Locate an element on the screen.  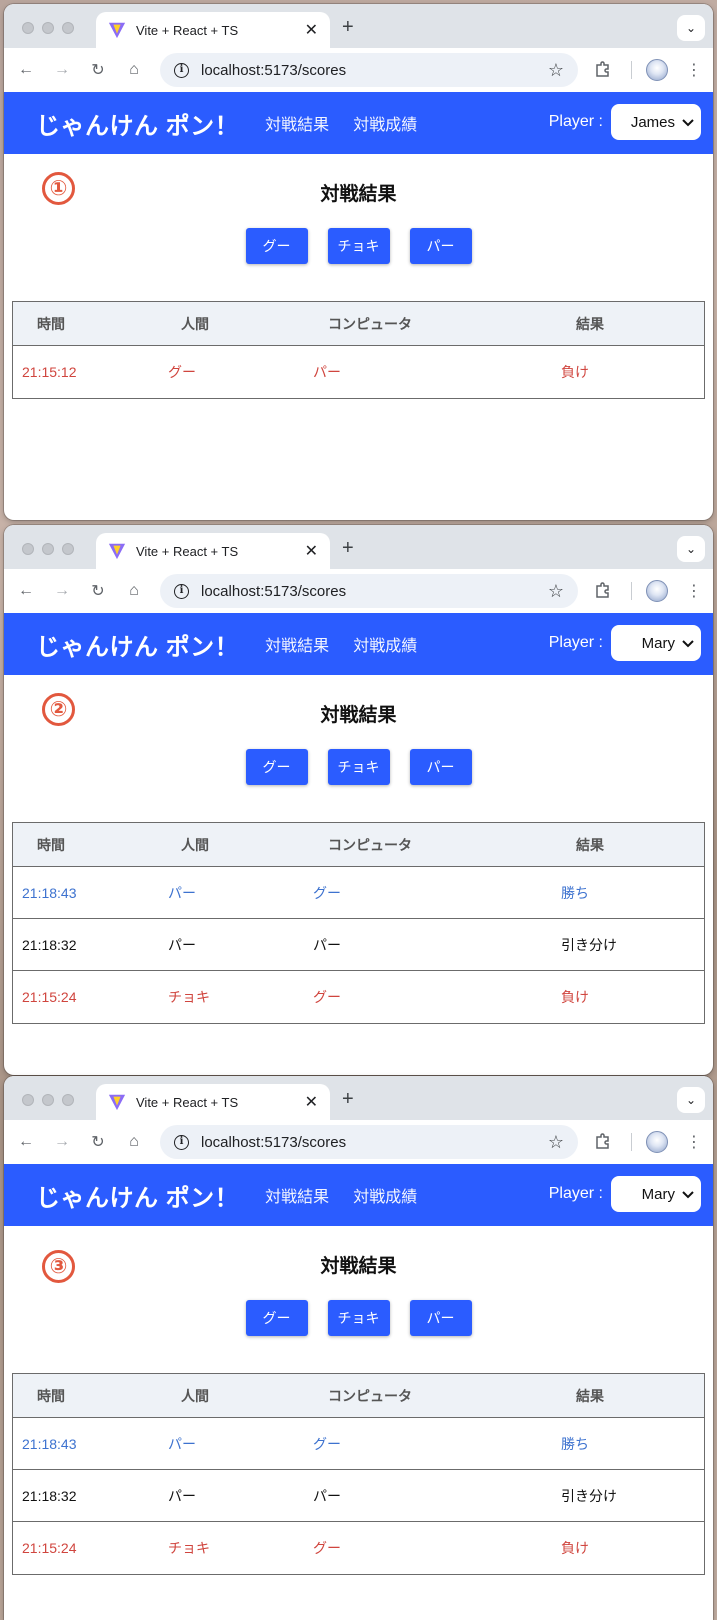
player-select: James is located at coordinates (656, 122).